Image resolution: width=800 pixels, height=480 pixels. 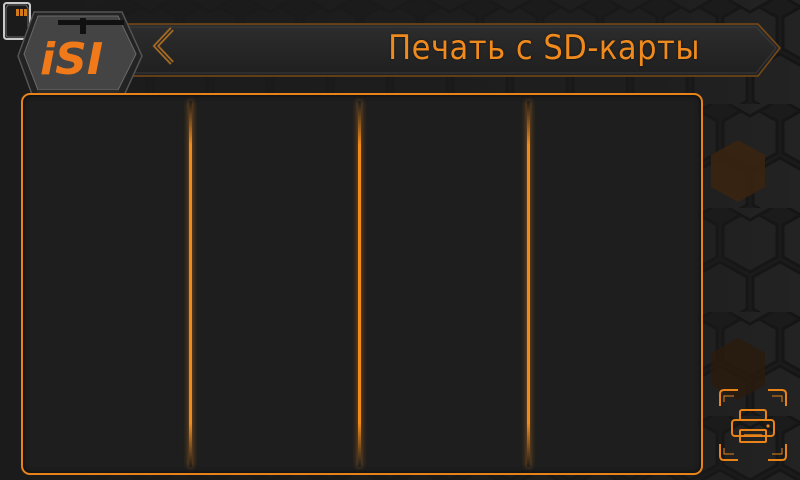 I want to click on isi-logo: iSI, so click(x=80, y=56).